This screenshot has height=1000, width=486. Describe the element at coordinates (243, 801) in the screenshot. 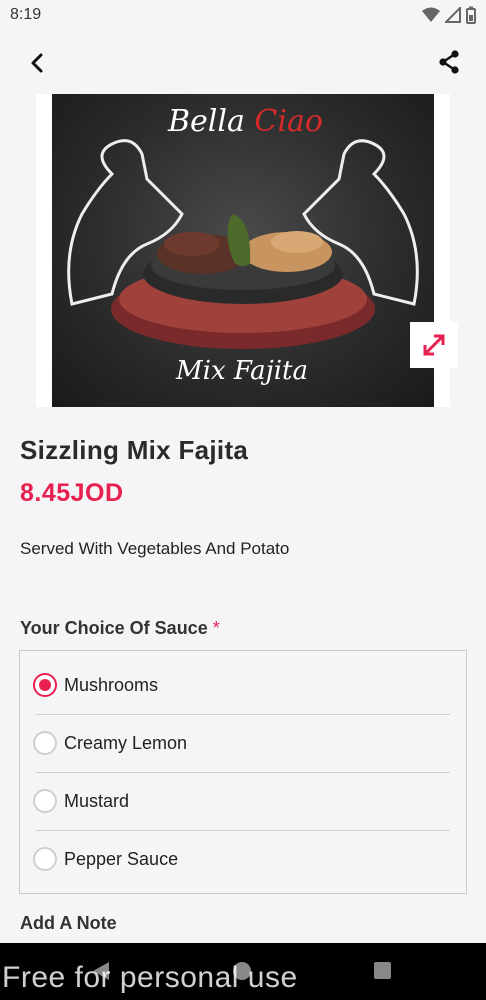

I see `sauce-option-mustard: Mustard` at that location.